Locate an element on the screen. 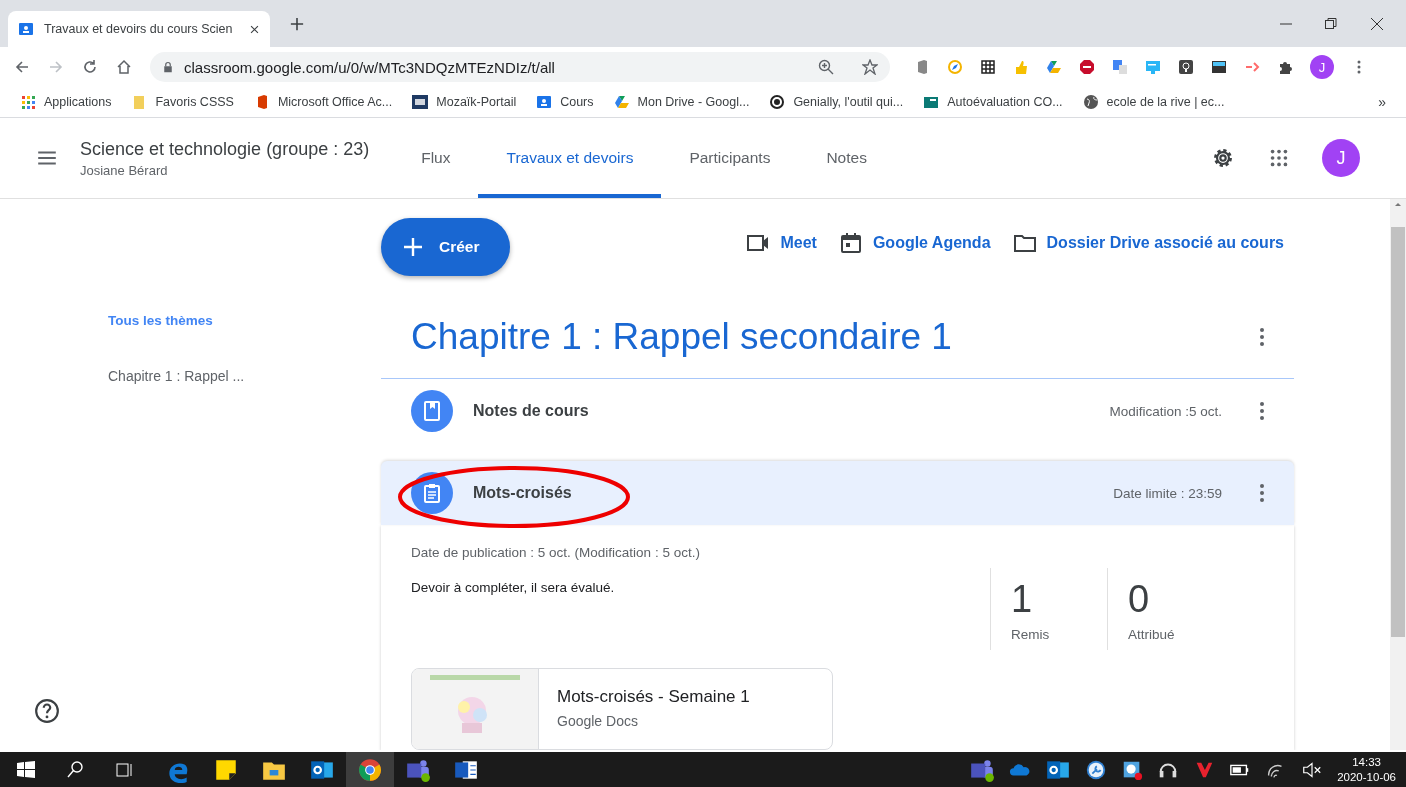 This screenshot has height=787, width=1406. book-icon is located at coordinates (432, 411).